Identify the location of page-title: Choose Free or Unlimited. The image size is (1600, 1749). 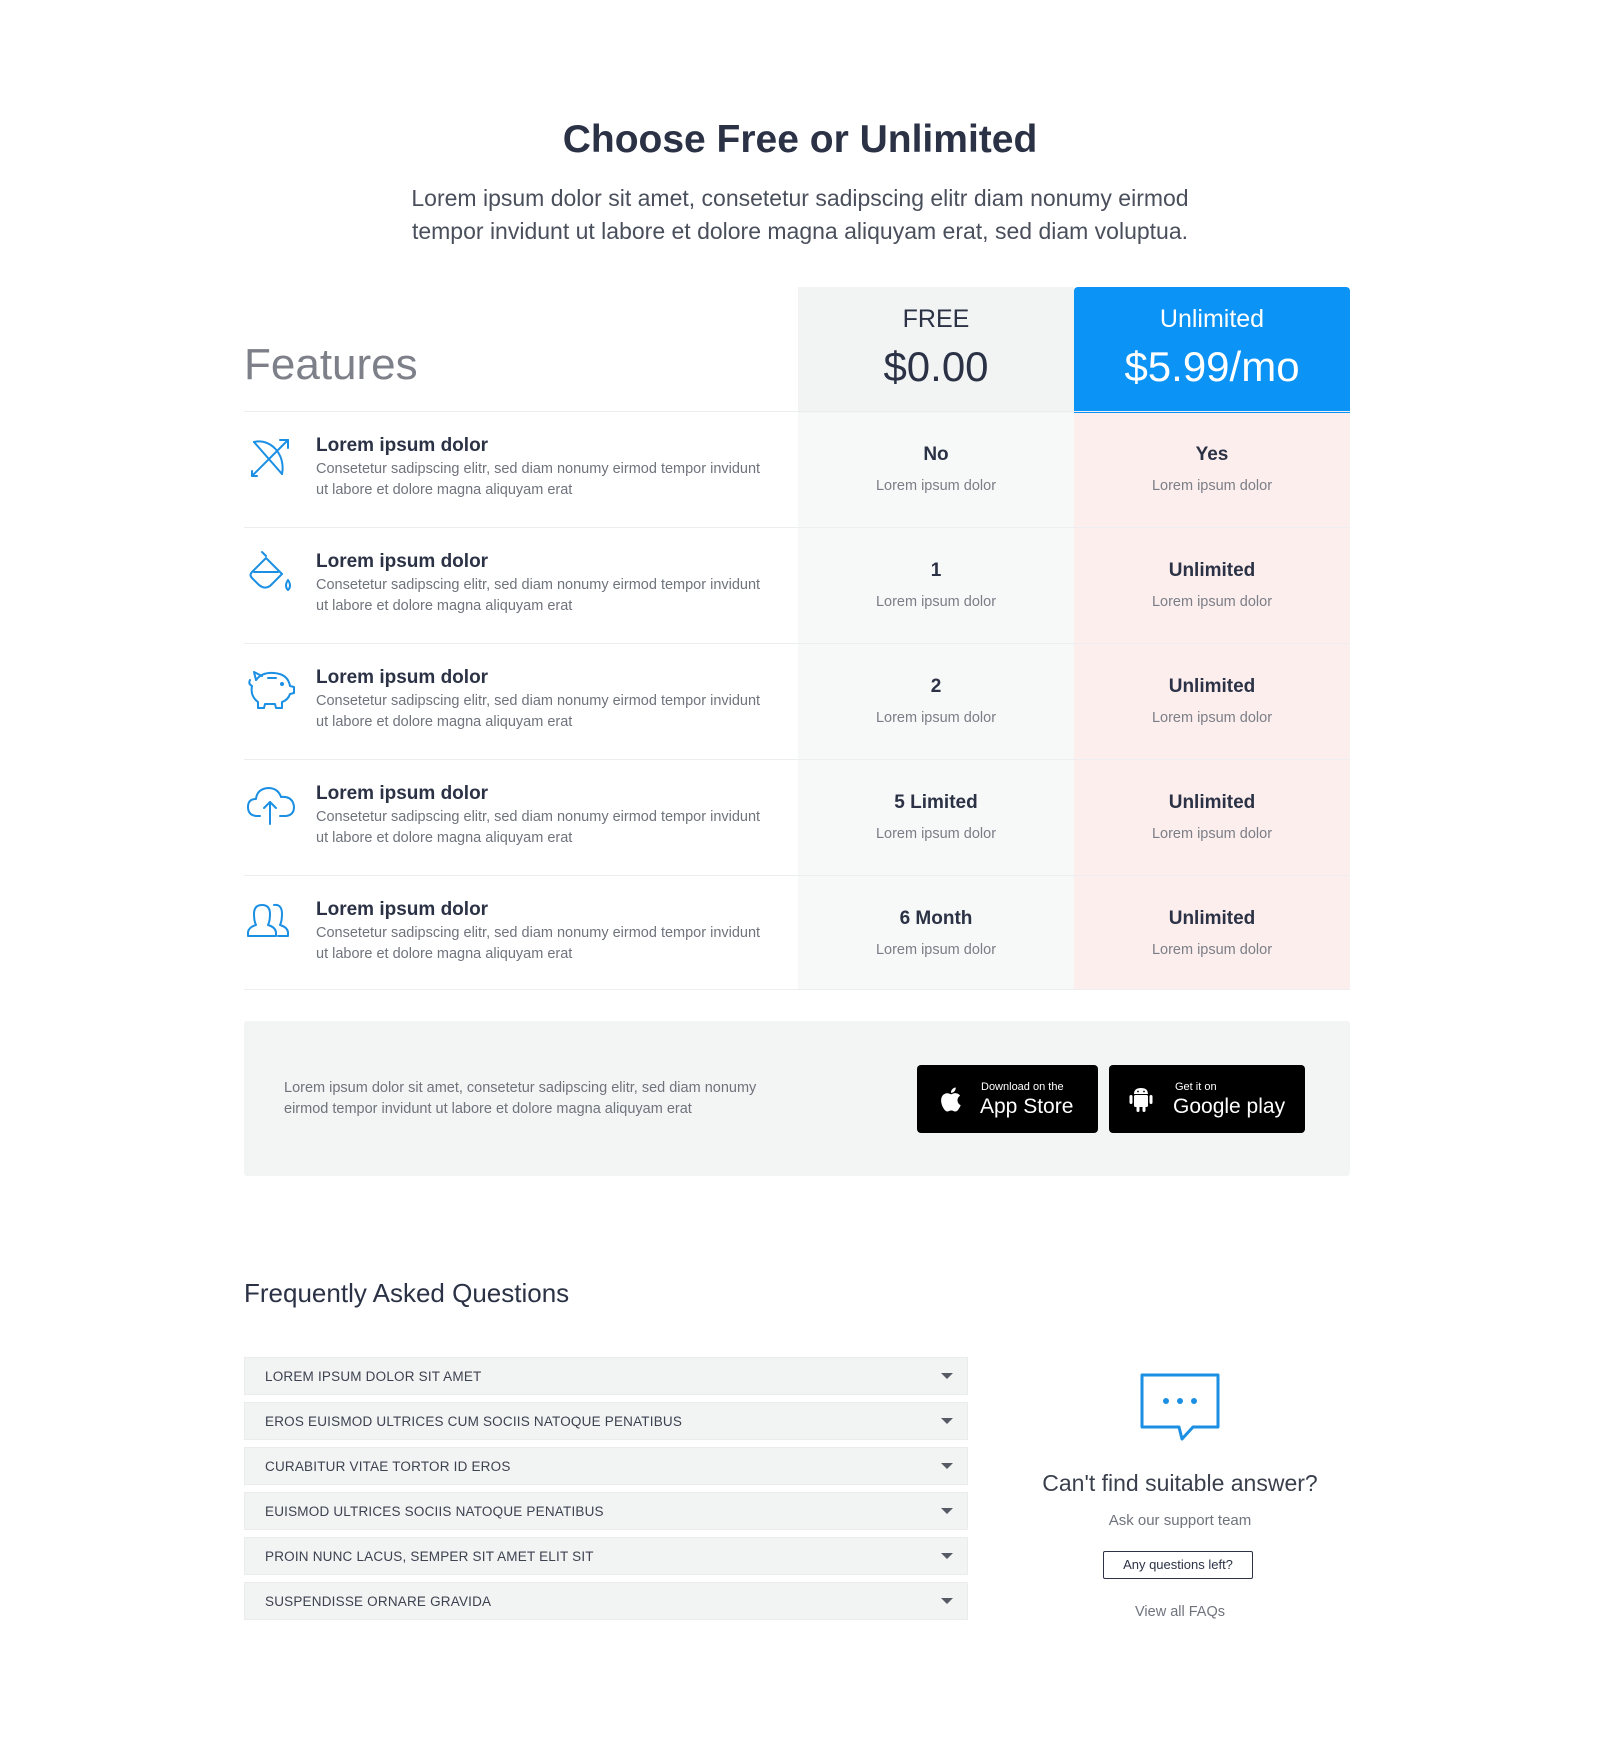
(800, 139).